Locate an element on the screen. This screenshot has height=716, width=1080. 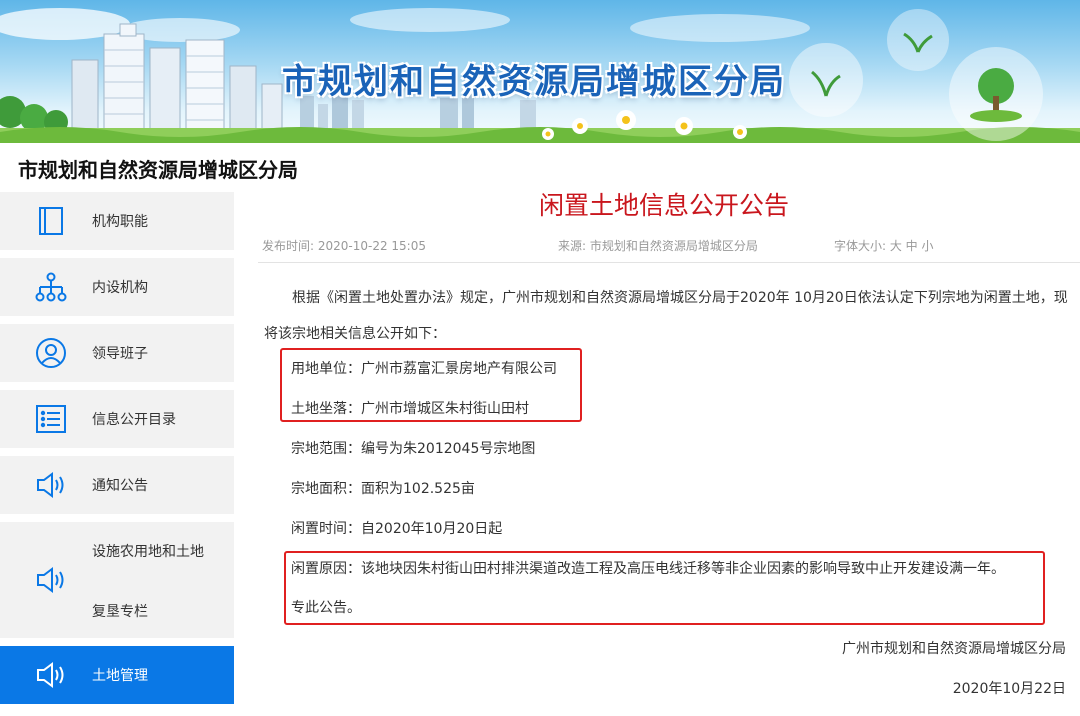
site-title: 市规划和自然资源局增城区分局 is located at coordinates (158, 170).